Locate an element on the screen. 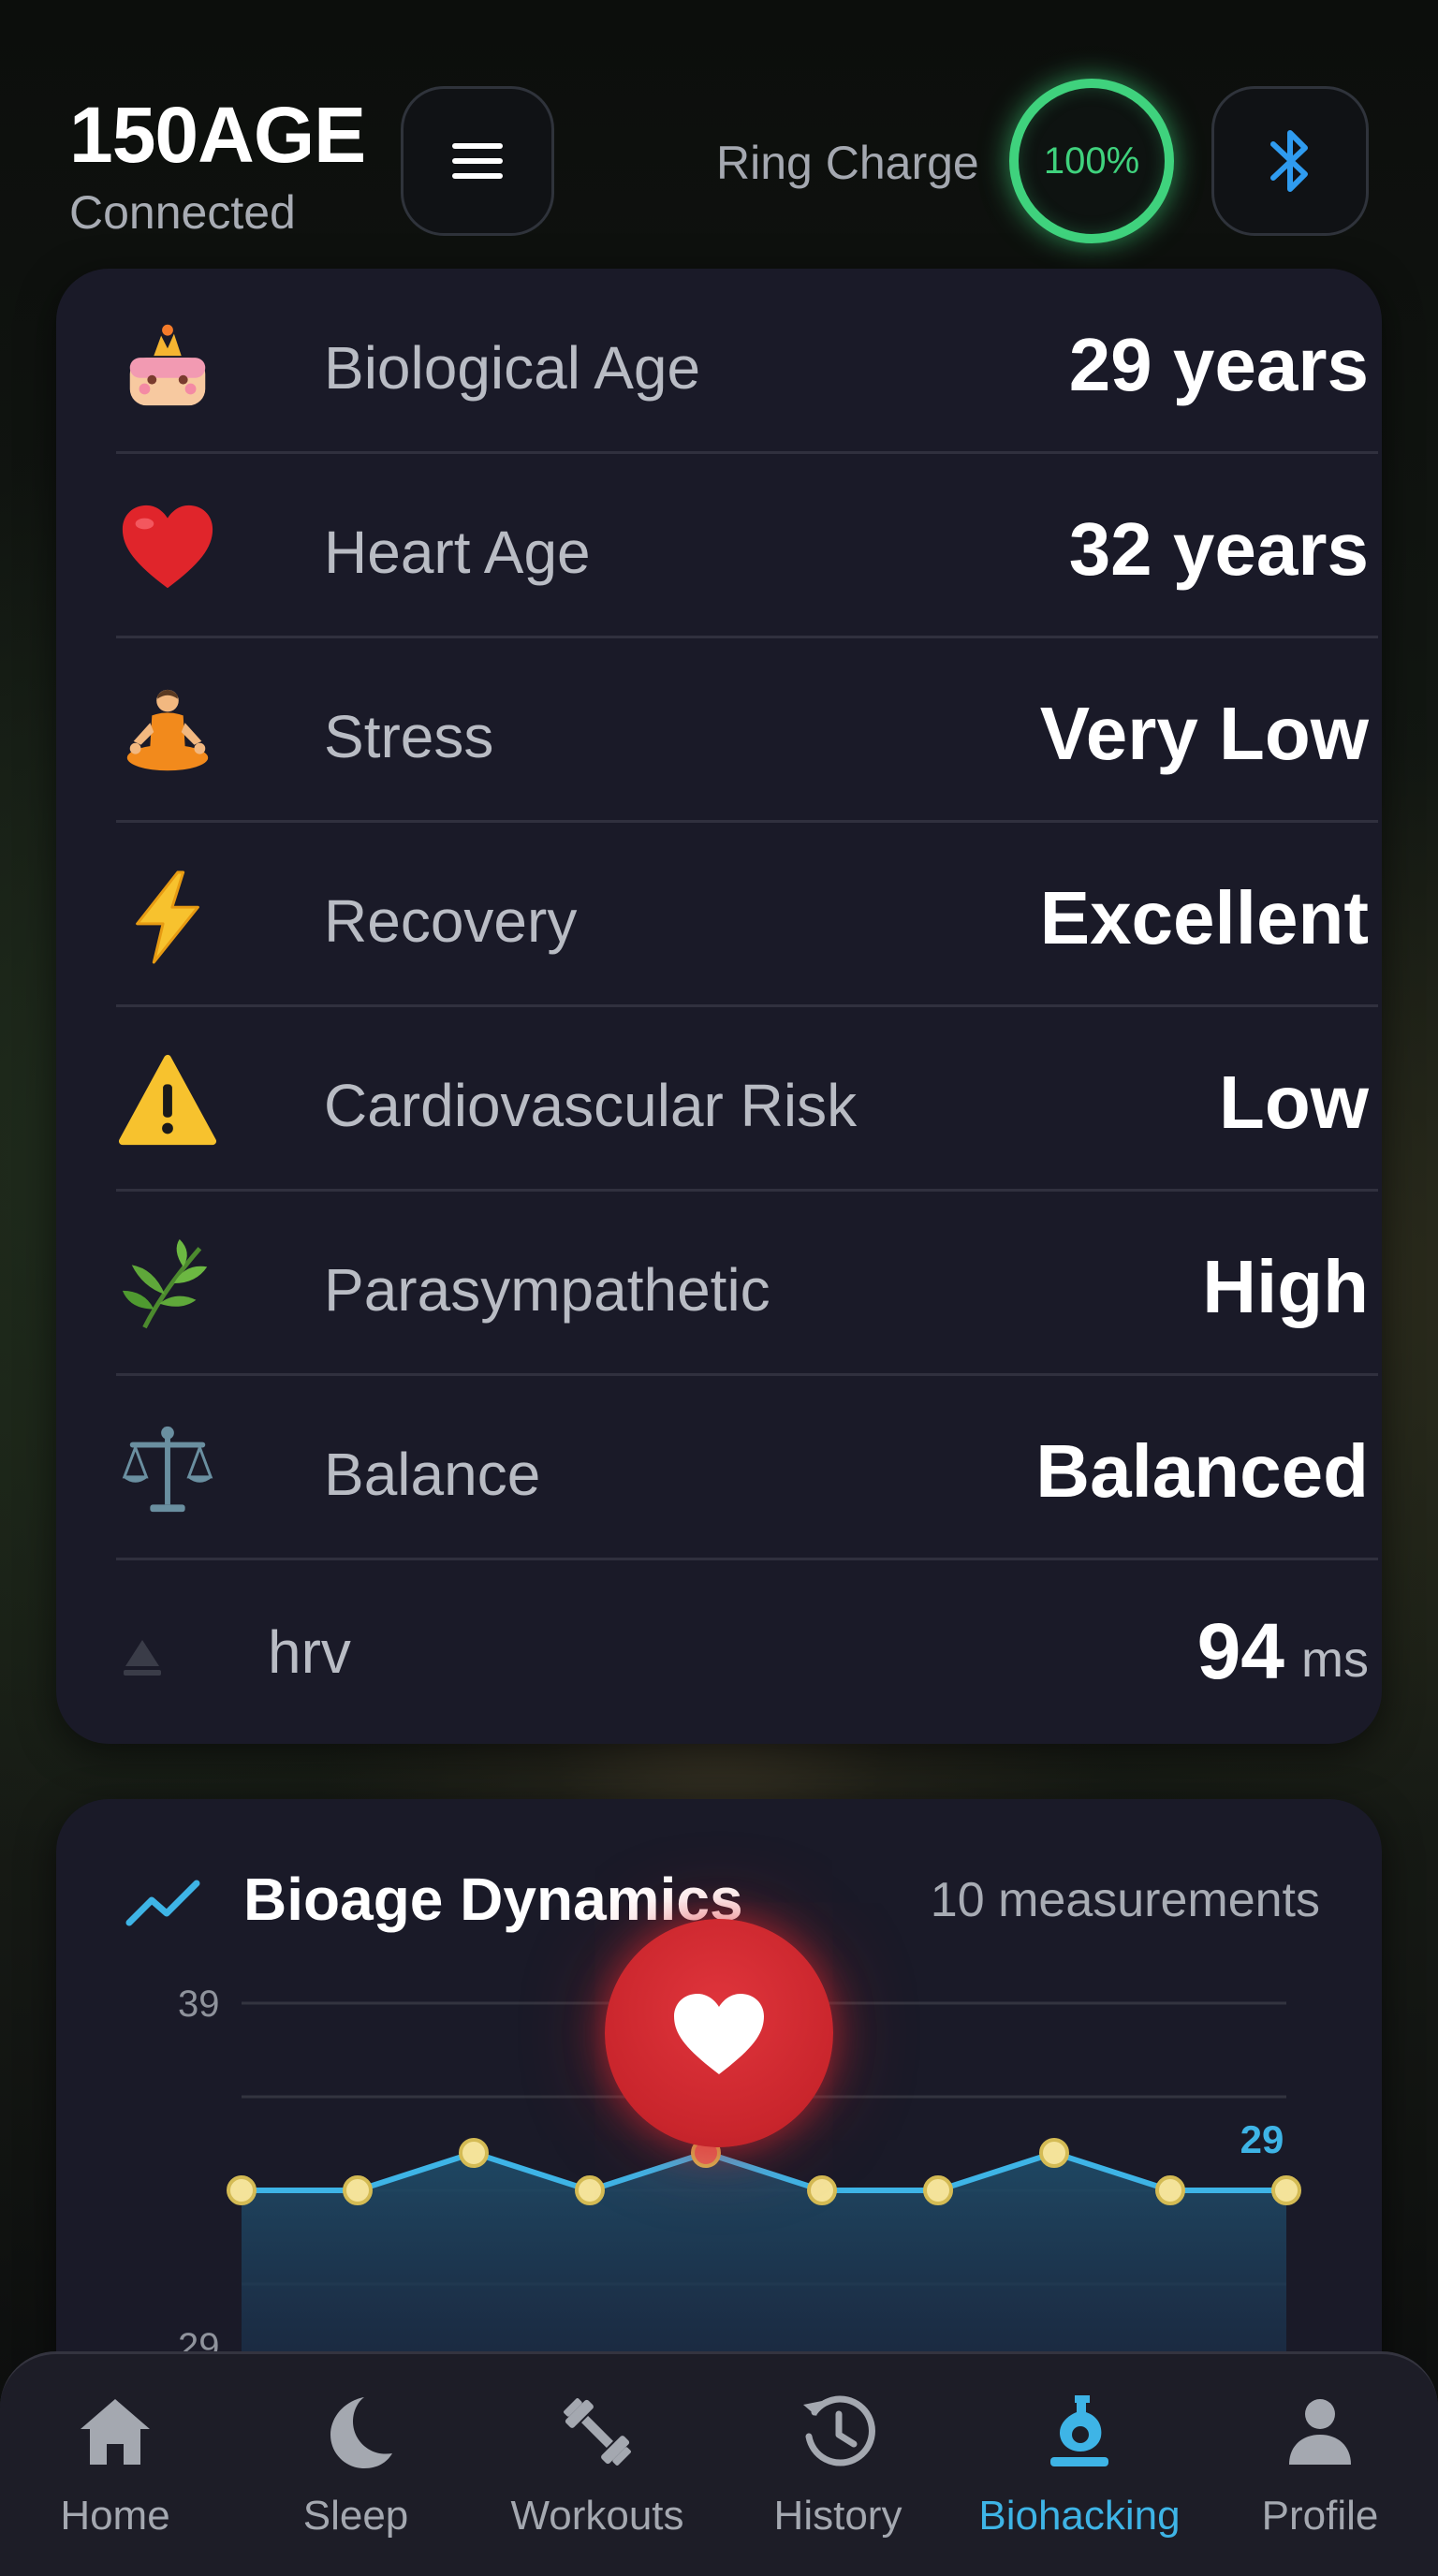  metric-row-cardiovascular-risk: Cardiovascular Risk Low is located at coordinates (747, 1099).